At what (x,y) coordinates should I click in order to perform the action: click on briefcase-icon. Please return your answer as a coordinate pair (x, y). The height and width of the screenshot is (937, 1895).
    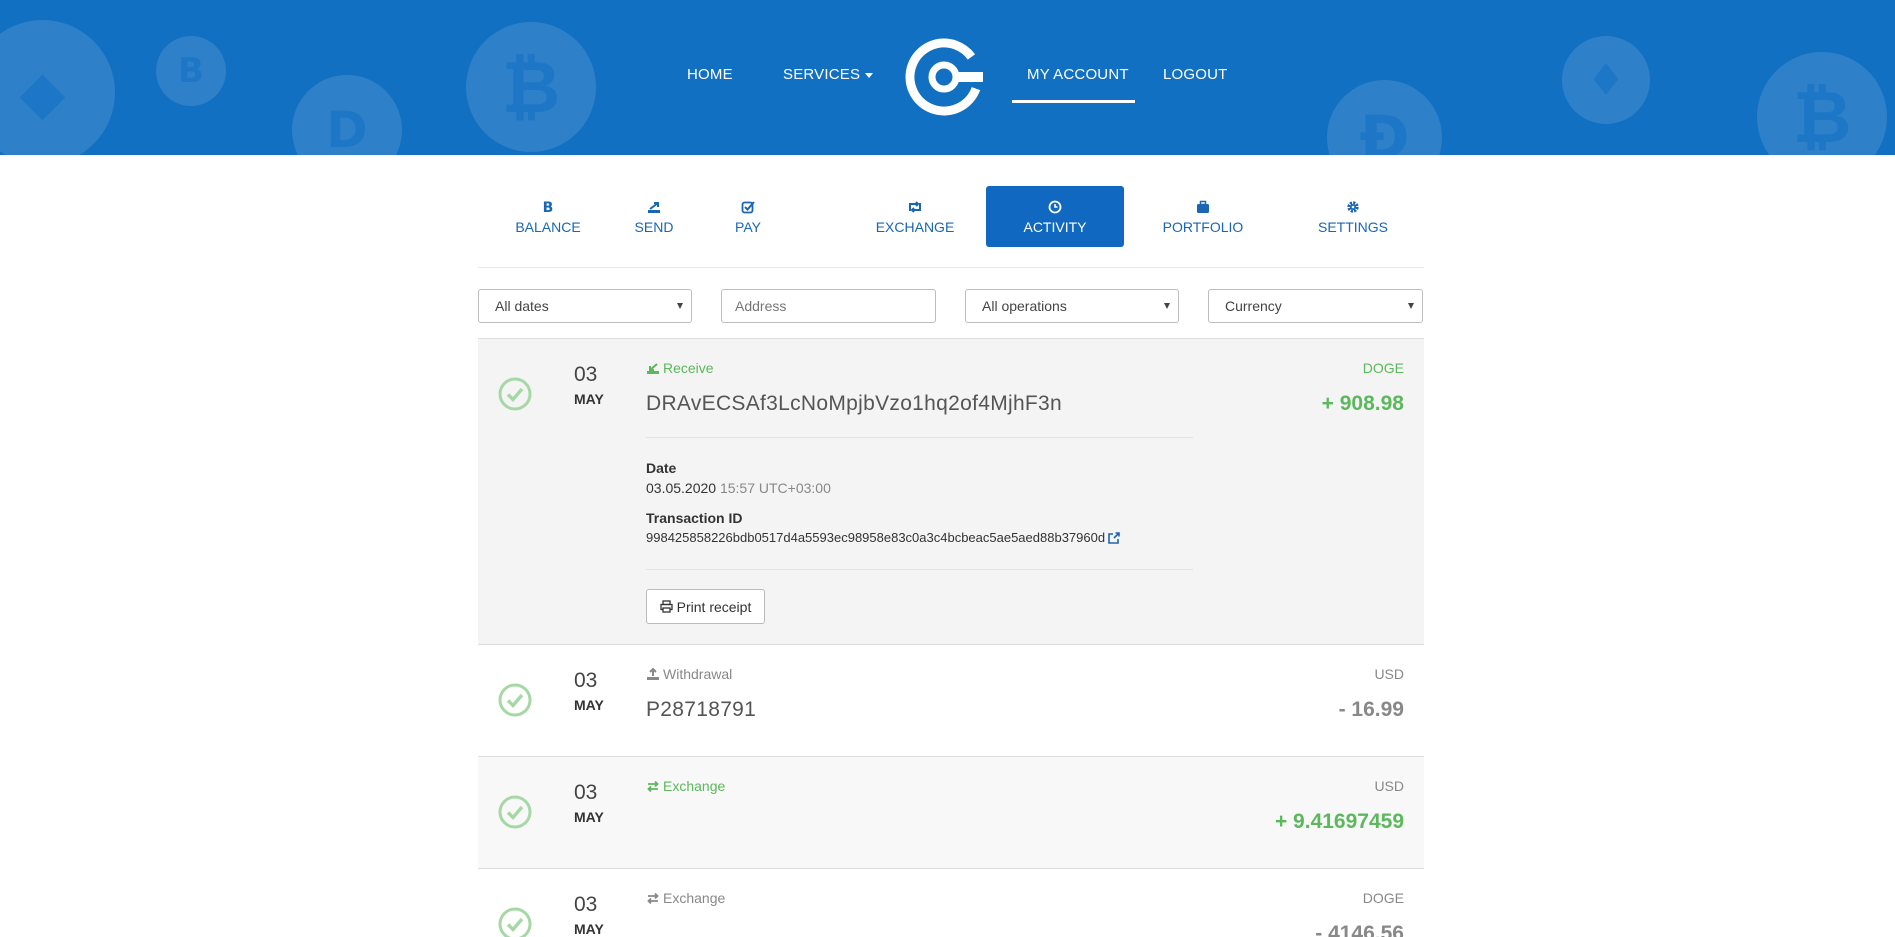
    Looking at the image, I should click on (1203, 207).